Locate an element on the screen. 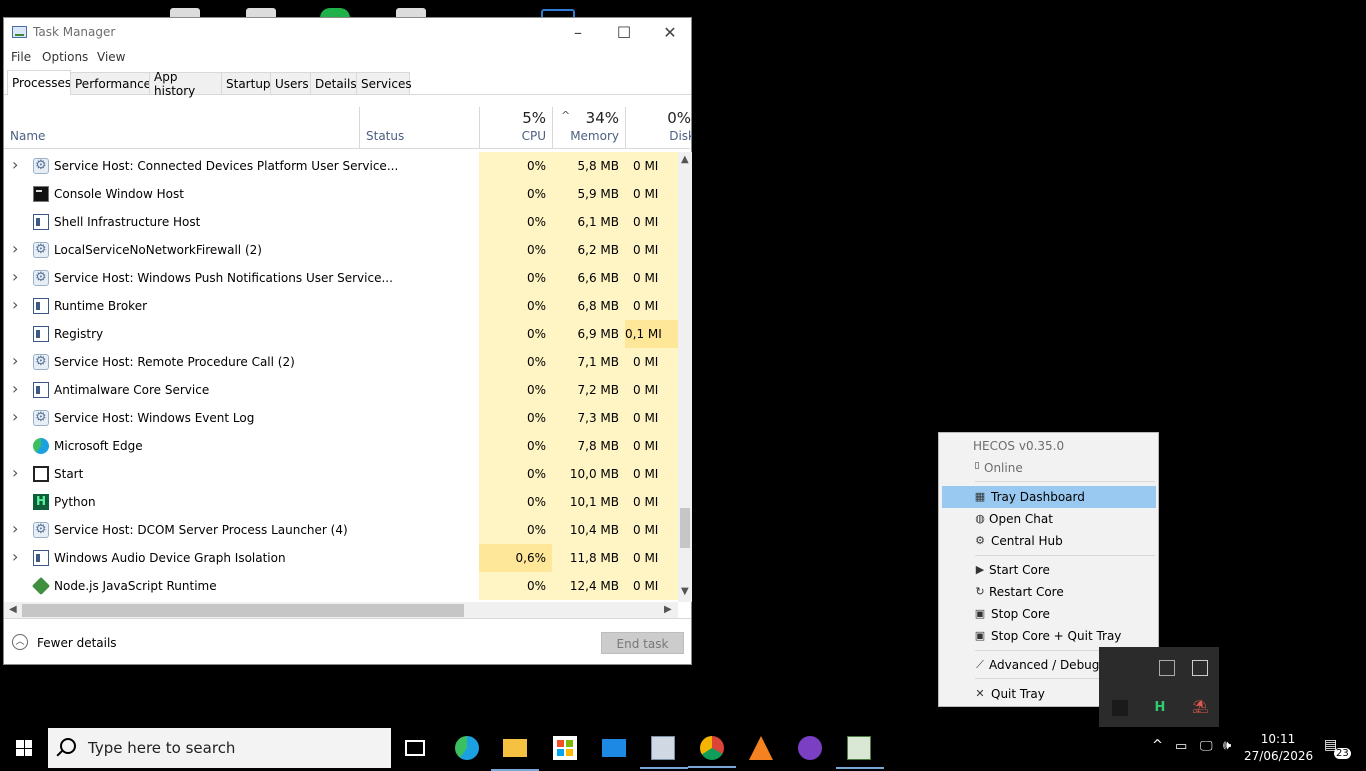 The image size is (1366, 771). app-version-label: HECOS v0.35.0 is located at coordinates (1019, 446).